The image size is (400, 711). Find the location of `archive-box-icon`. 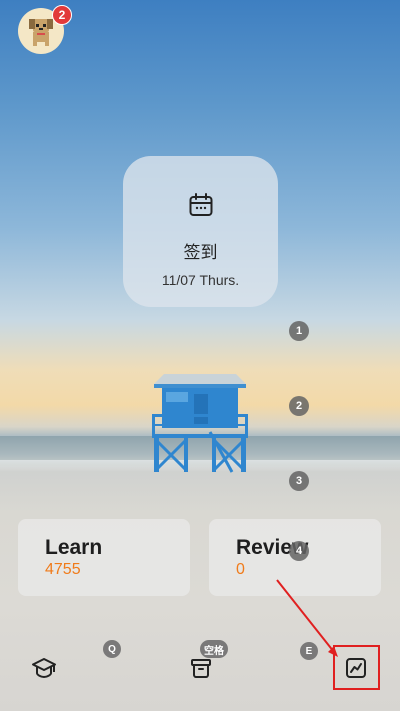

archive-box-icon is located at coordinates (201, 668).